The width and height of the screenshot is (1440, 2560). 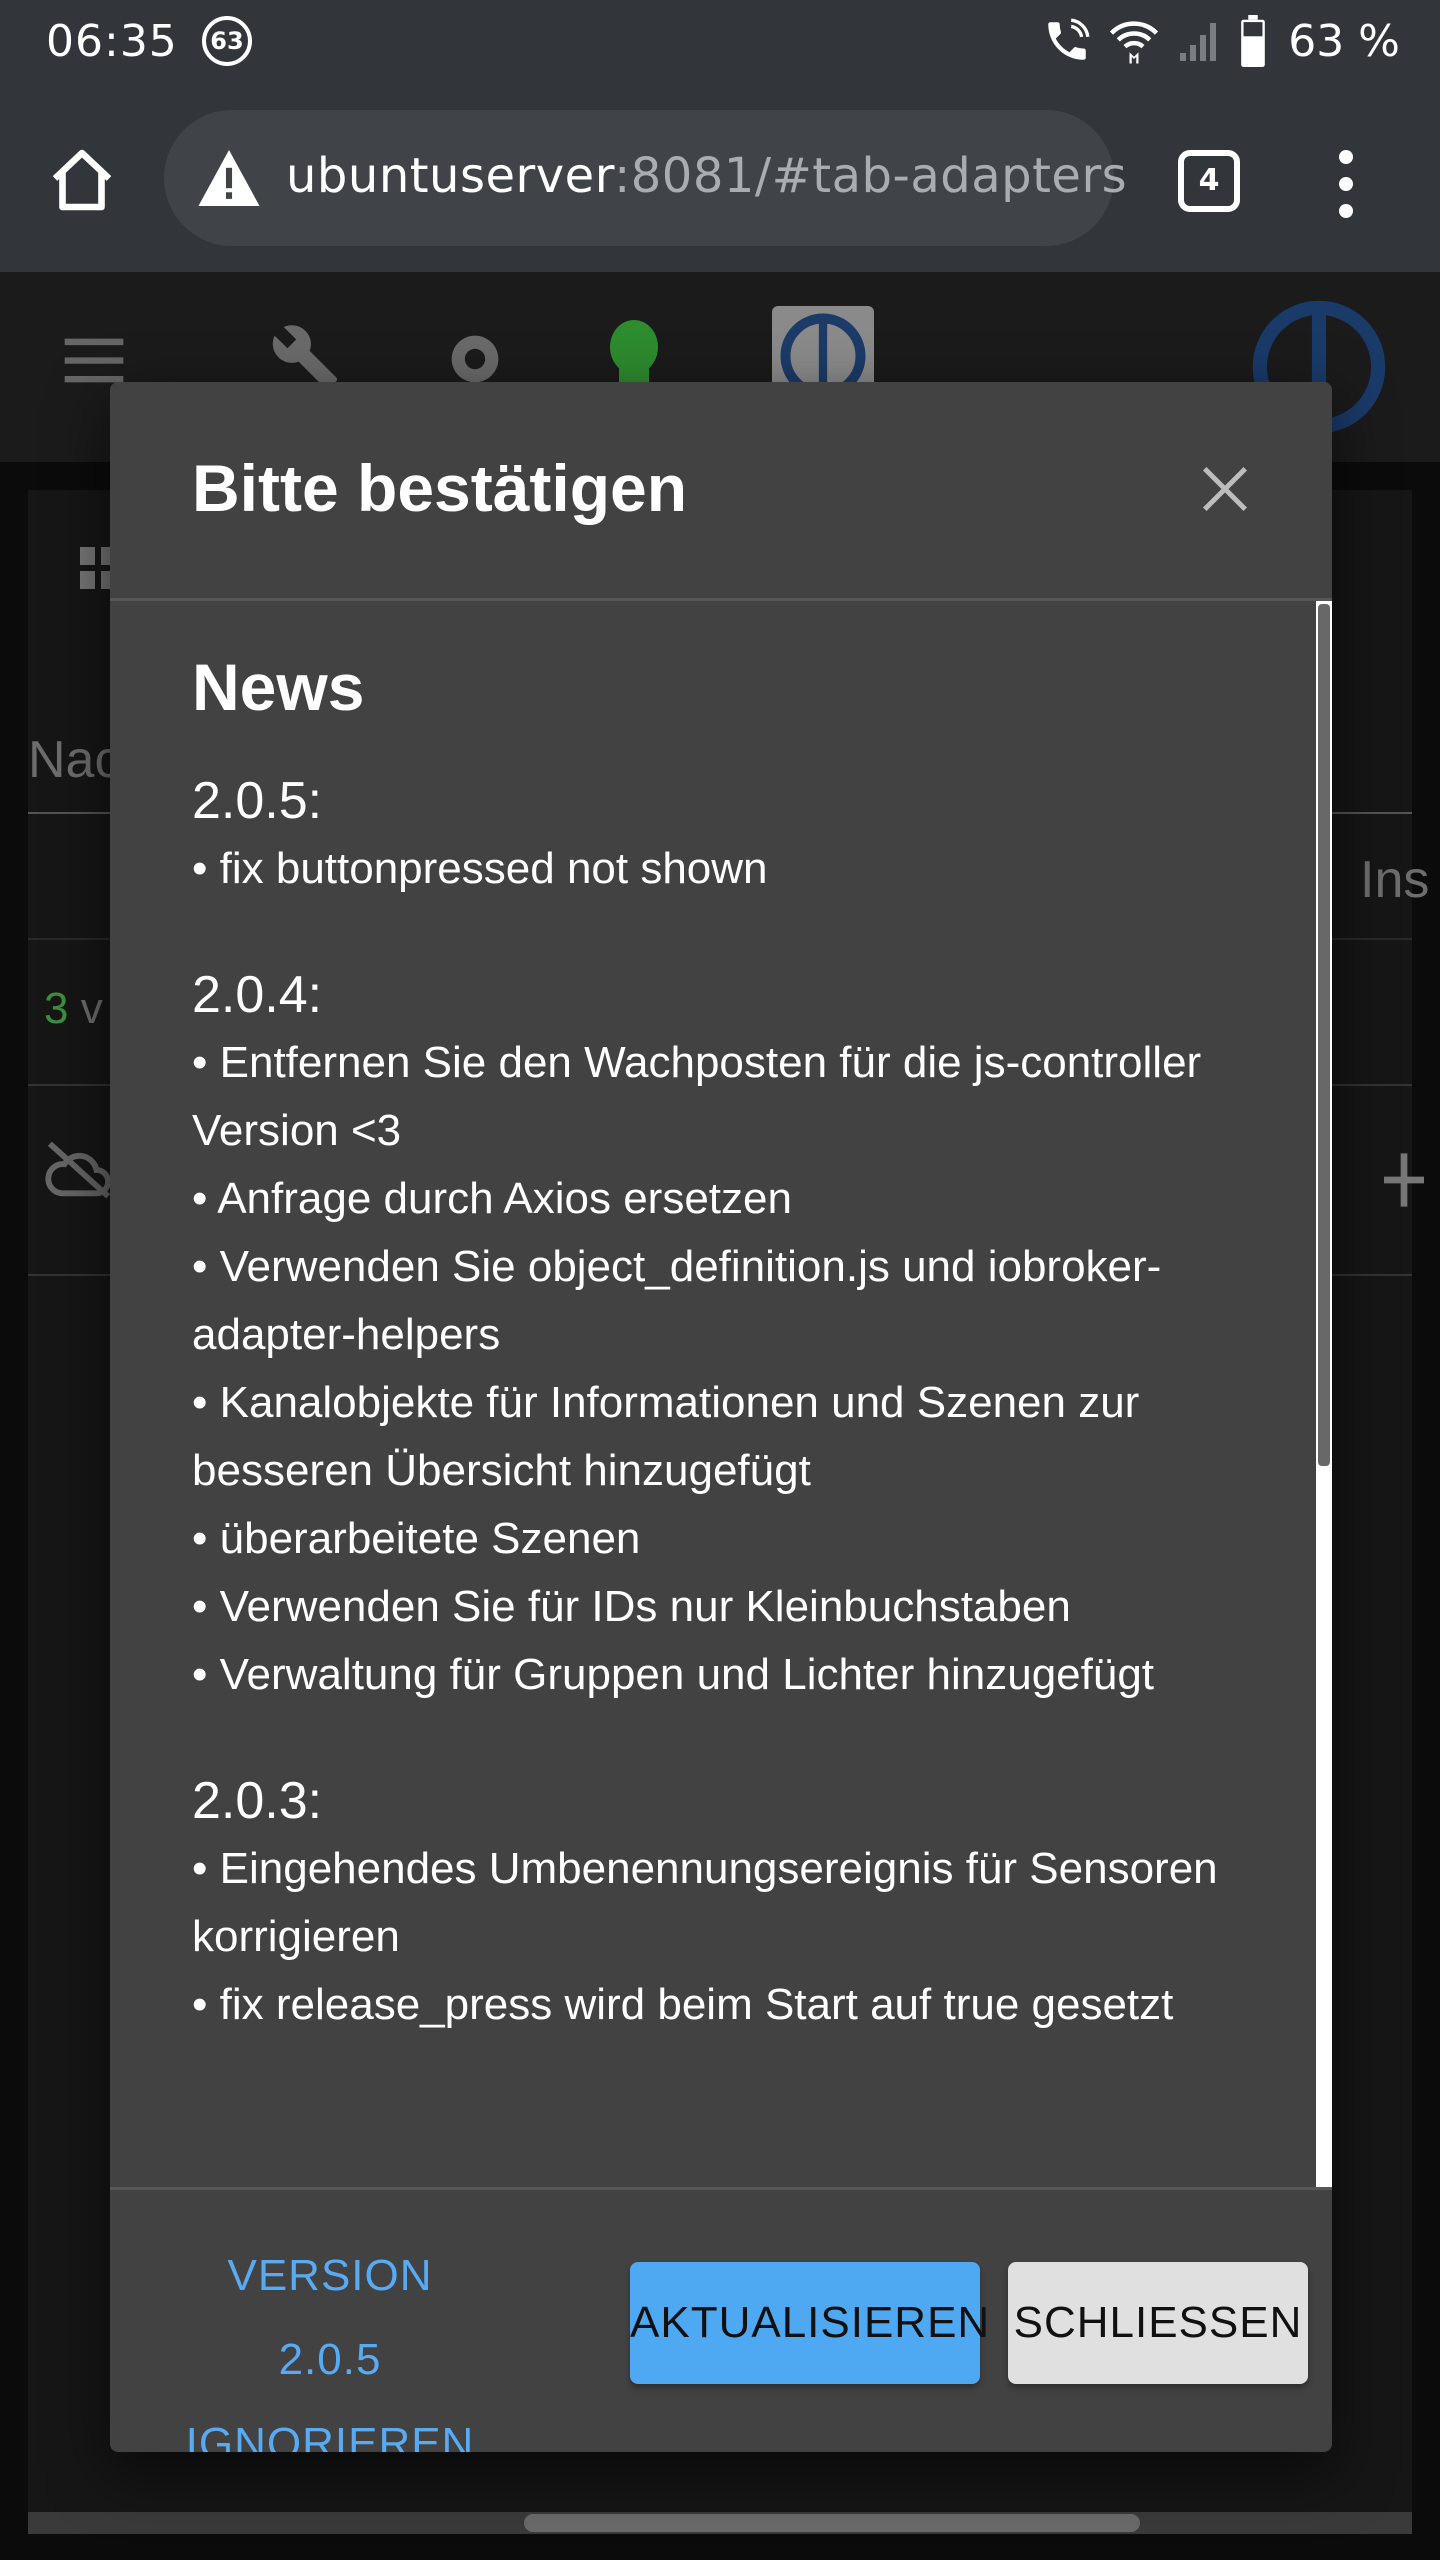 What do you see at coordinates (56, 1008) in the screenshot?
I see `adapter-count-number: 3` at bounding box center [56, 1008].